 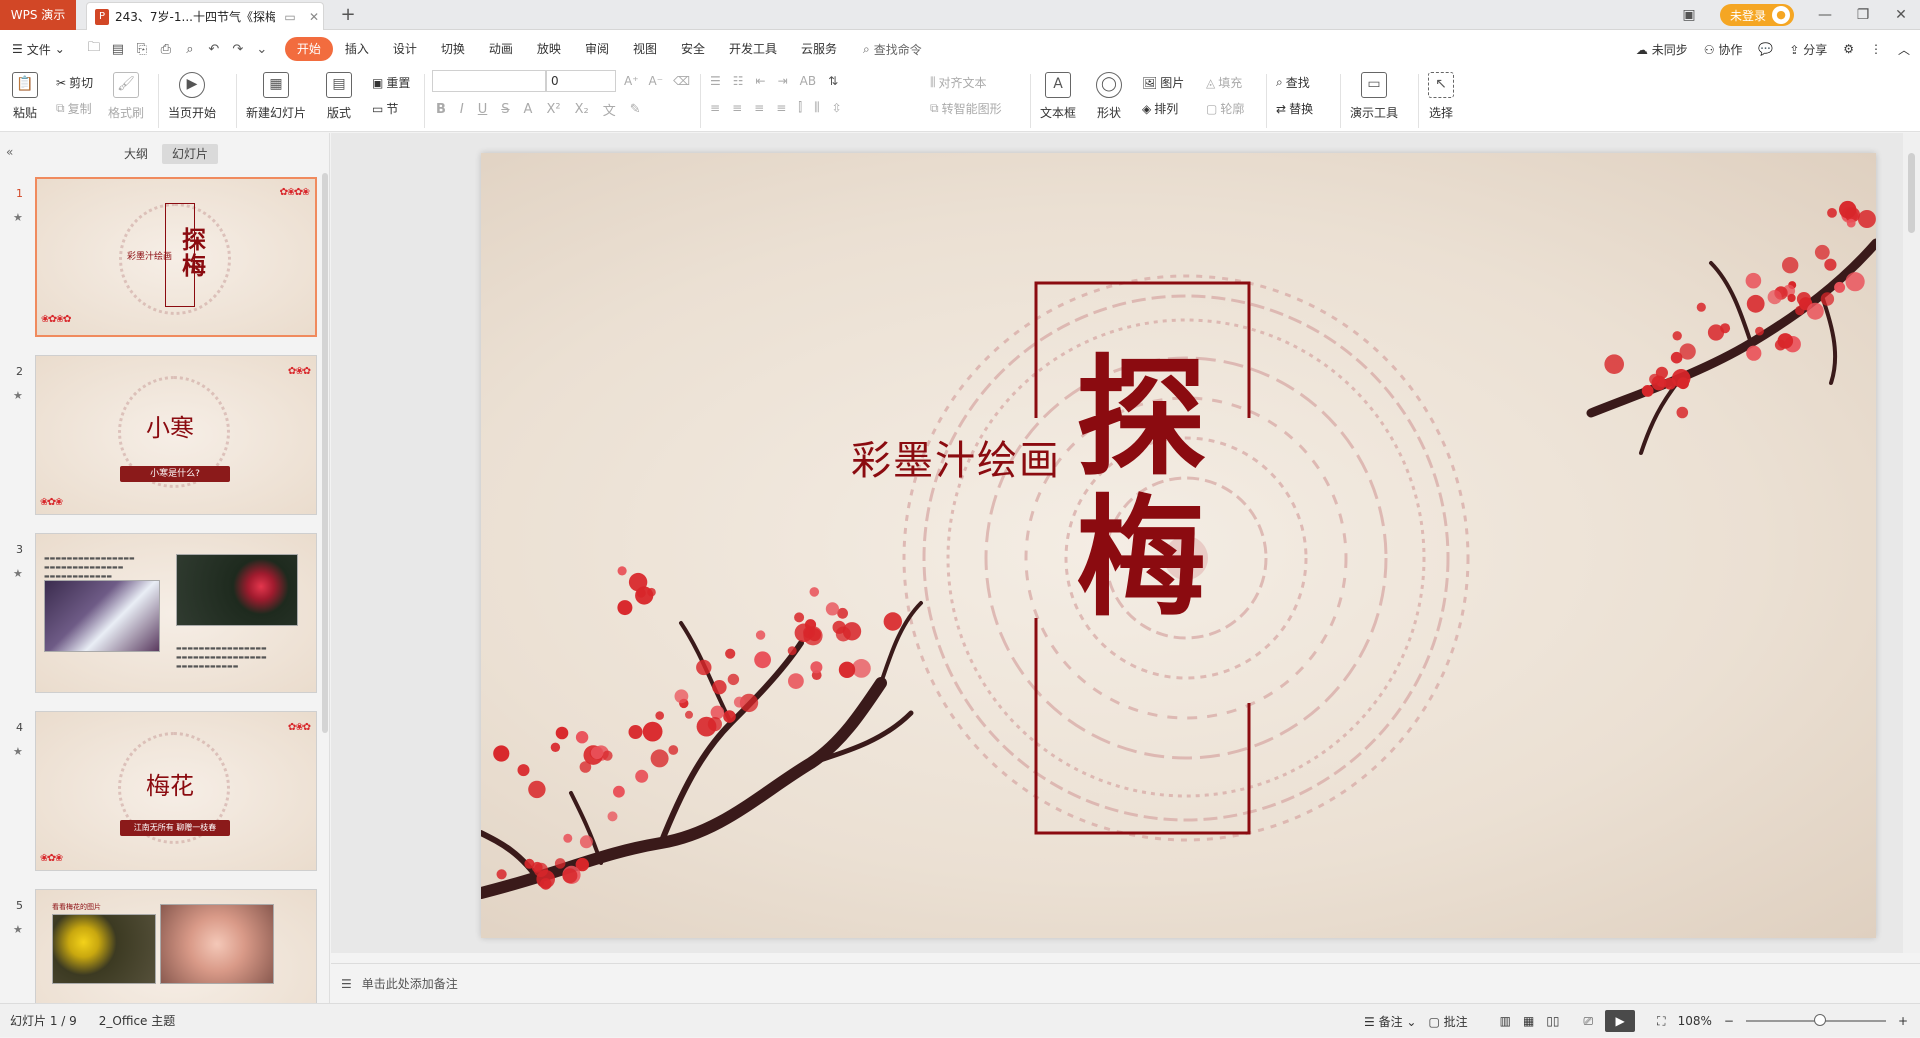 What do you see at coordinates (405, 49) in the screenshot?
I see `tab-design: 设计` at bounding box center [405, 49].